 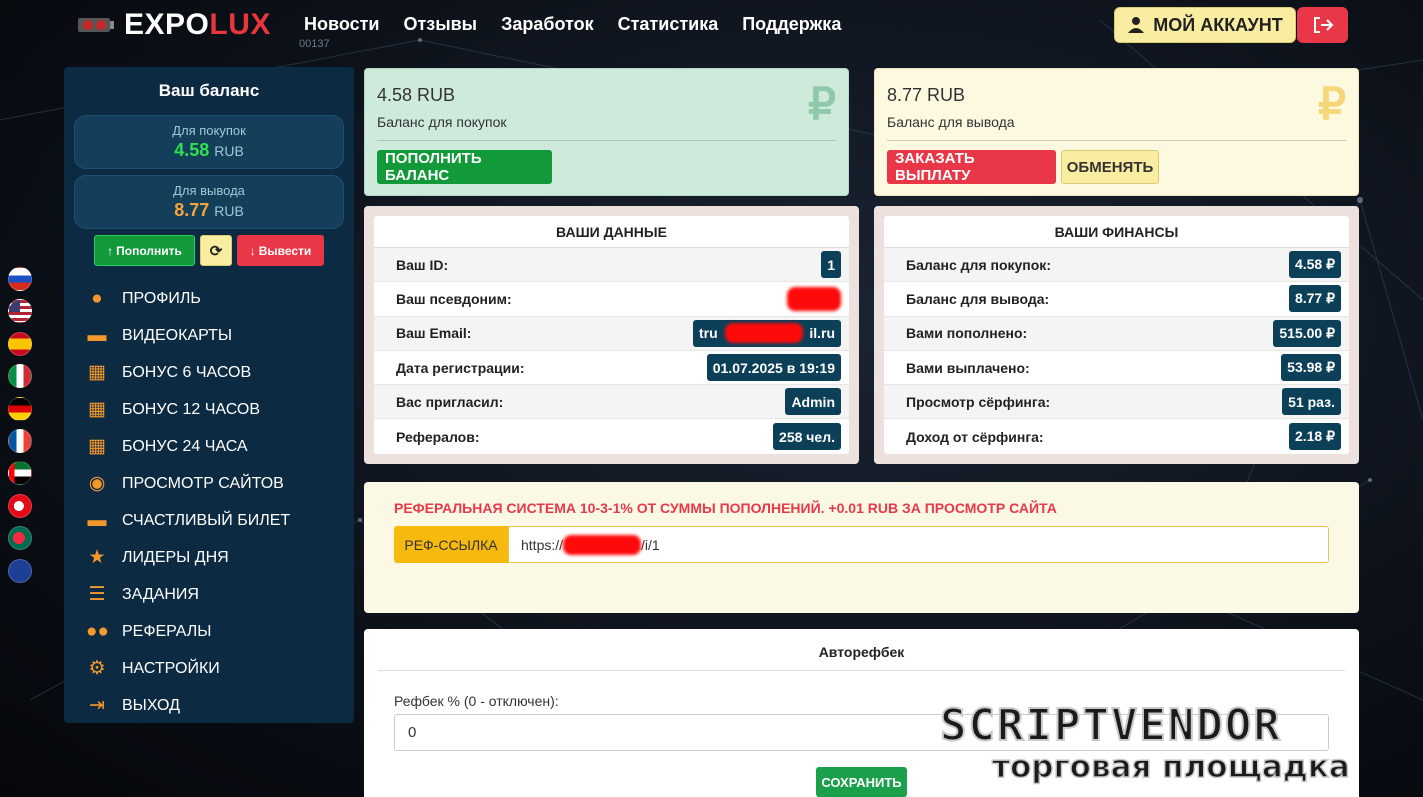 What do you see at coordinates (209, 594) in the screenshot?
I see `menu-tasks: ☰ ЗАДАНИЯ` at bounding box center [209, 594].